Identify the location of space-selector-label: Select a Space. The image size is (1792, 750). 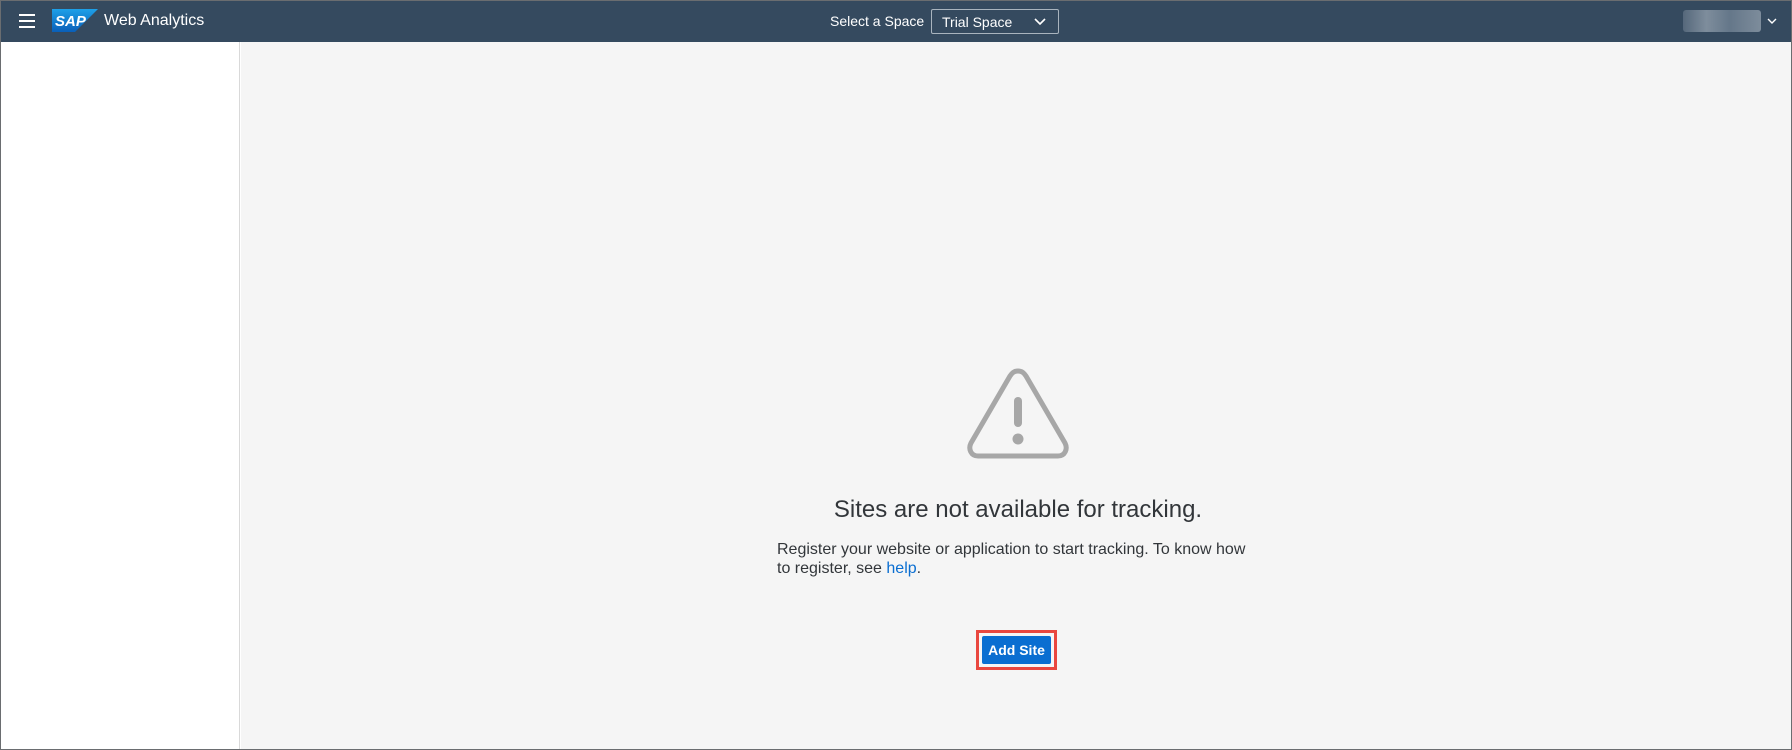
(877, 21).